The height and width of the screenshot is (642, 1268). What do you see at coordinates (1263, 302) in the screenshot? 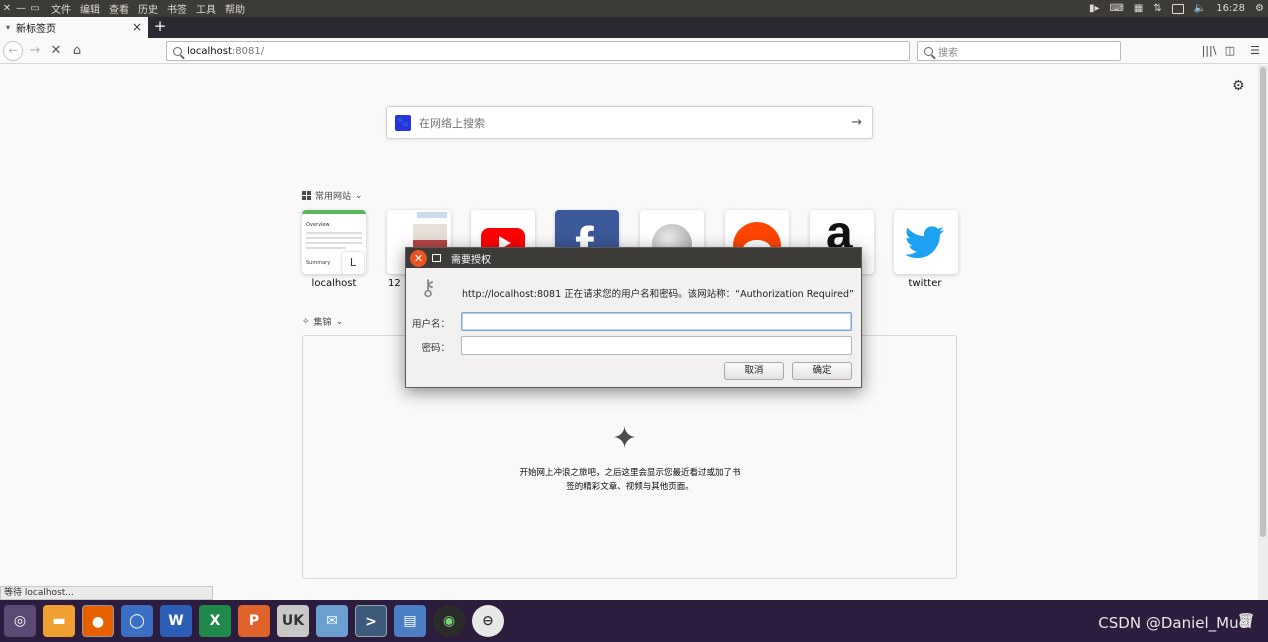
I see `scrollbar-thumb` at bounding box center [1263, 302].